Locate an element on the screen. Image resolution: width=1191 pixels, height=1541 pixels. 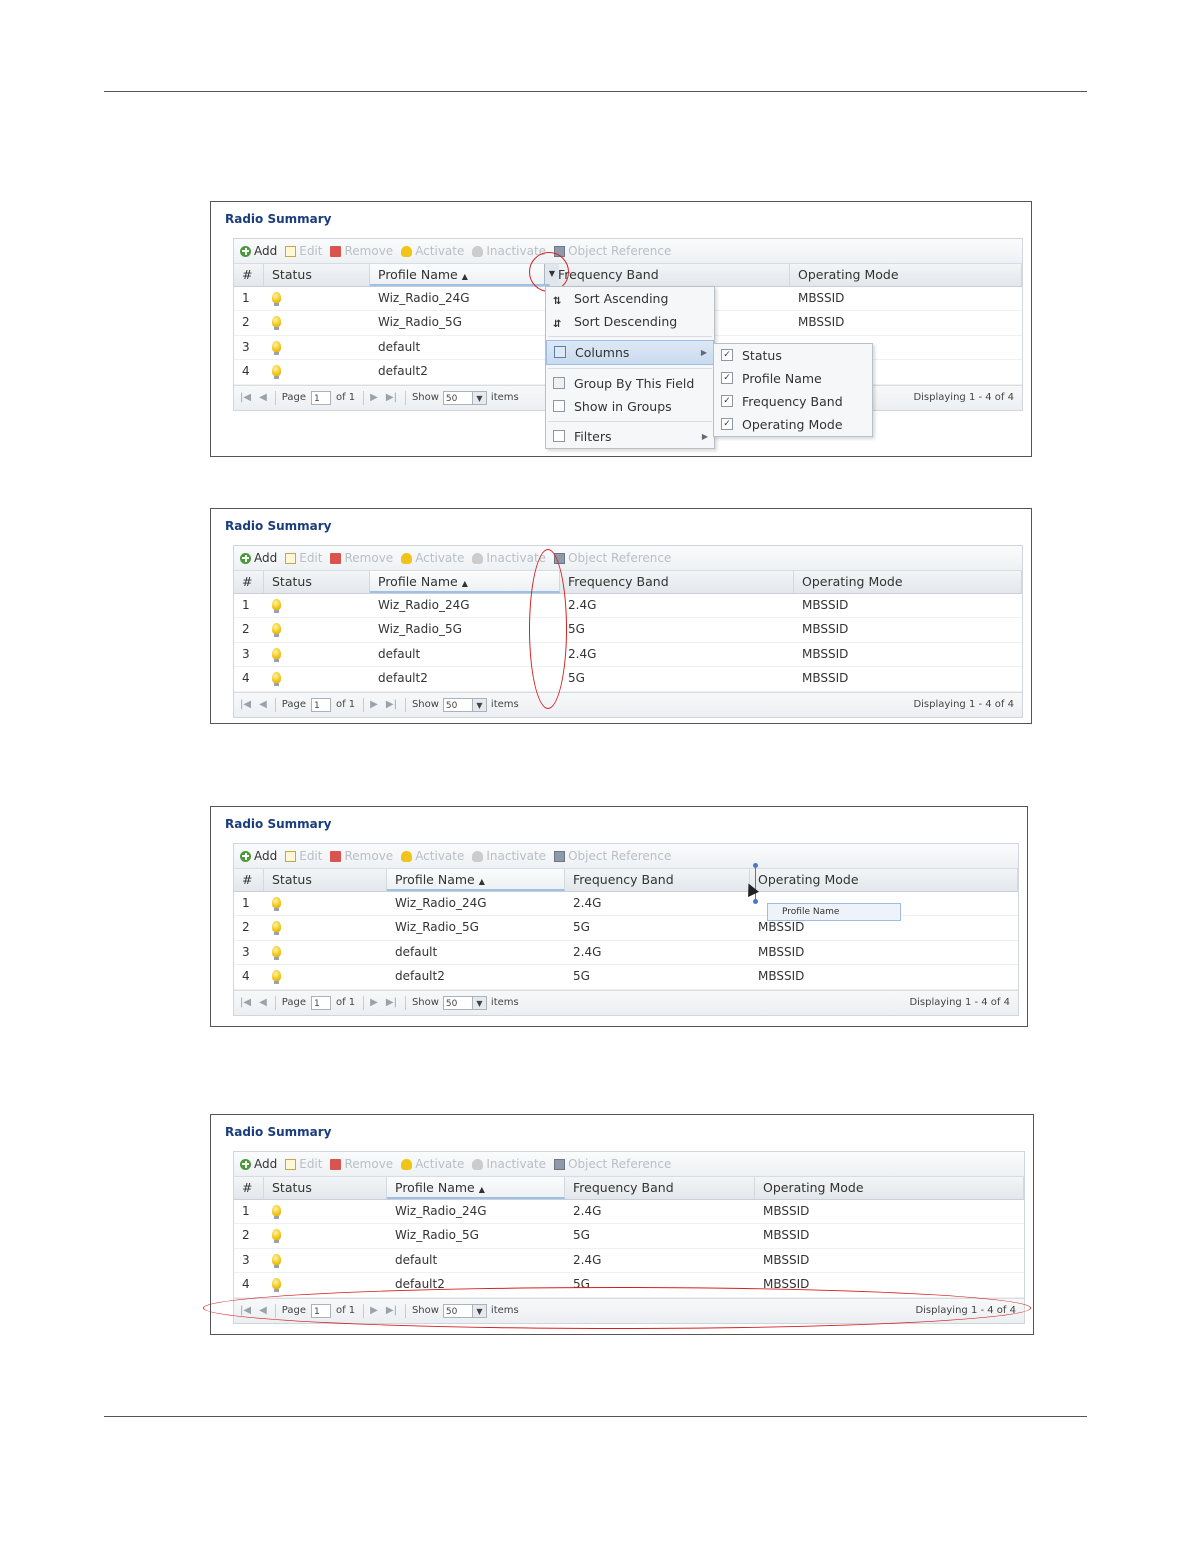
menu-show-in-groups: Show in Groups is located at coordinates (630, 406).